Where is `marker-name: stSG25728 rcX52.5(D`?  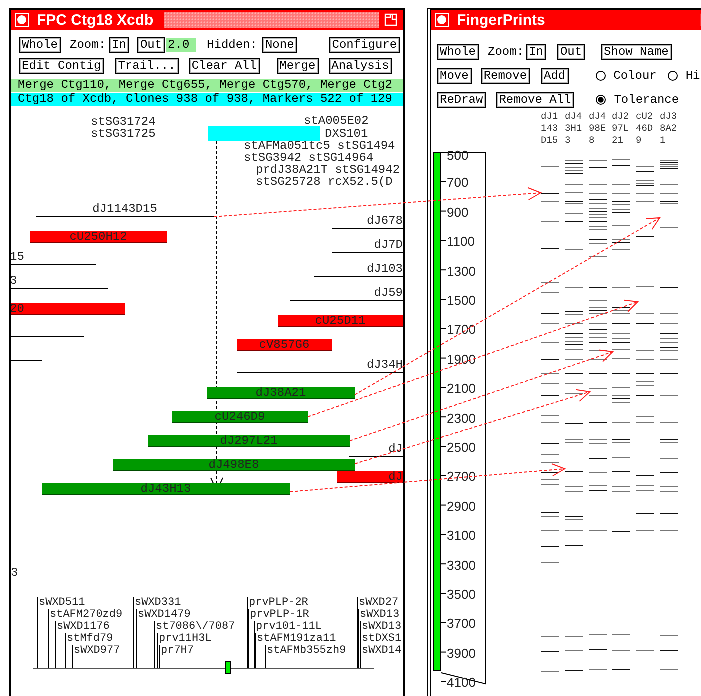 marker-name: stSG25728 rcX52.5(D is located at coordinates (324, 182).